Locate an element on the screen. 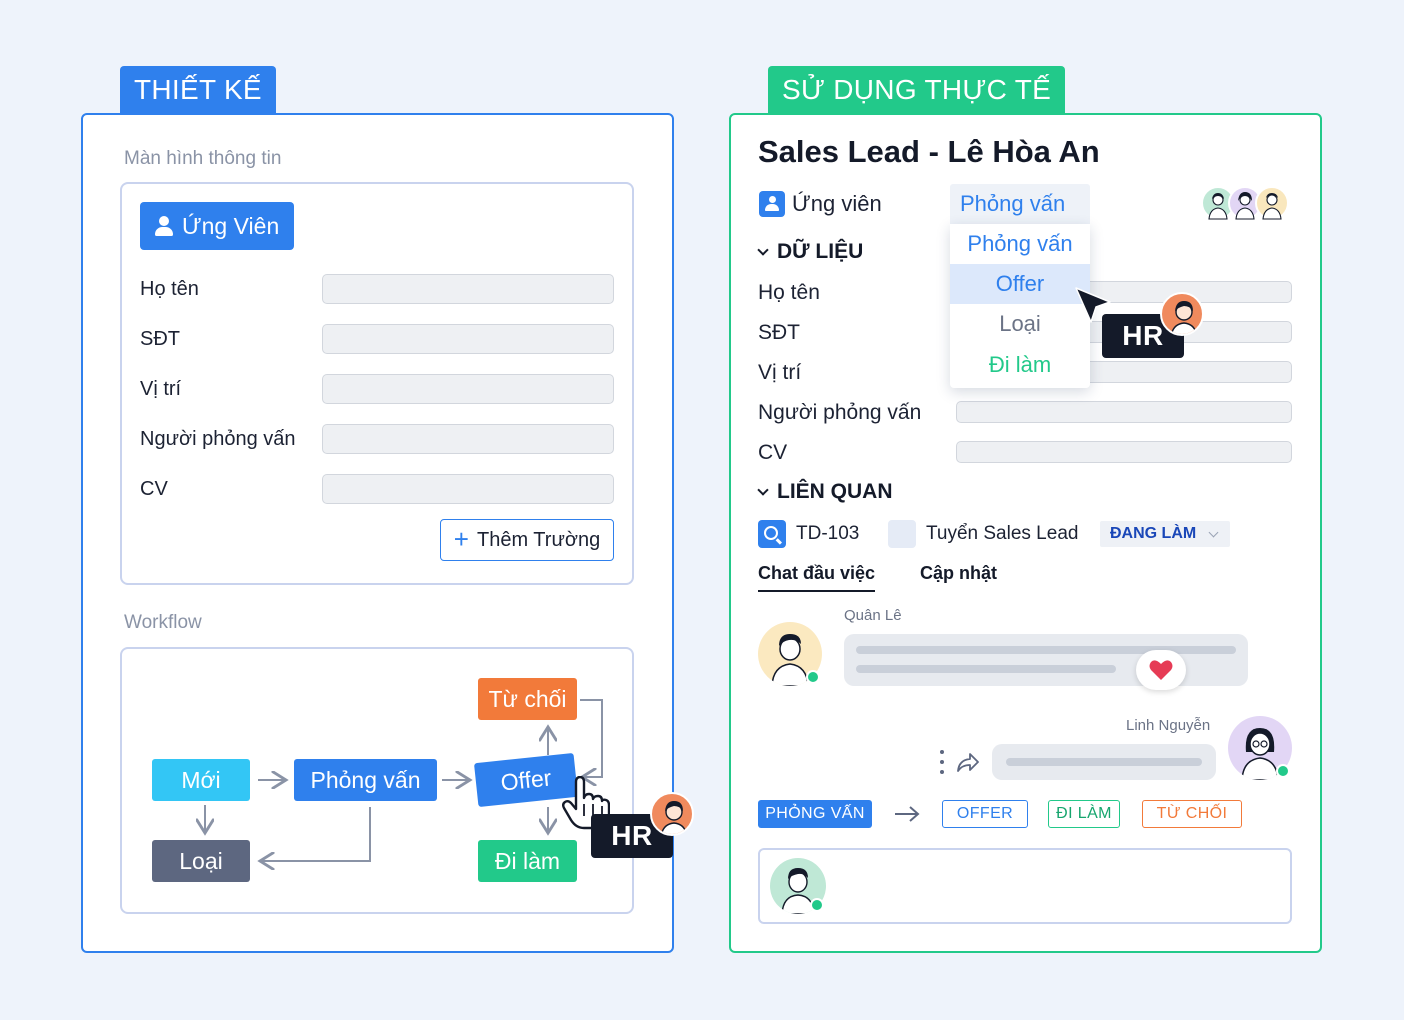 This screenshot has width=1404, height=1020. status-dropdown: Phỏng vấn is located at coordinates (1020, 204).